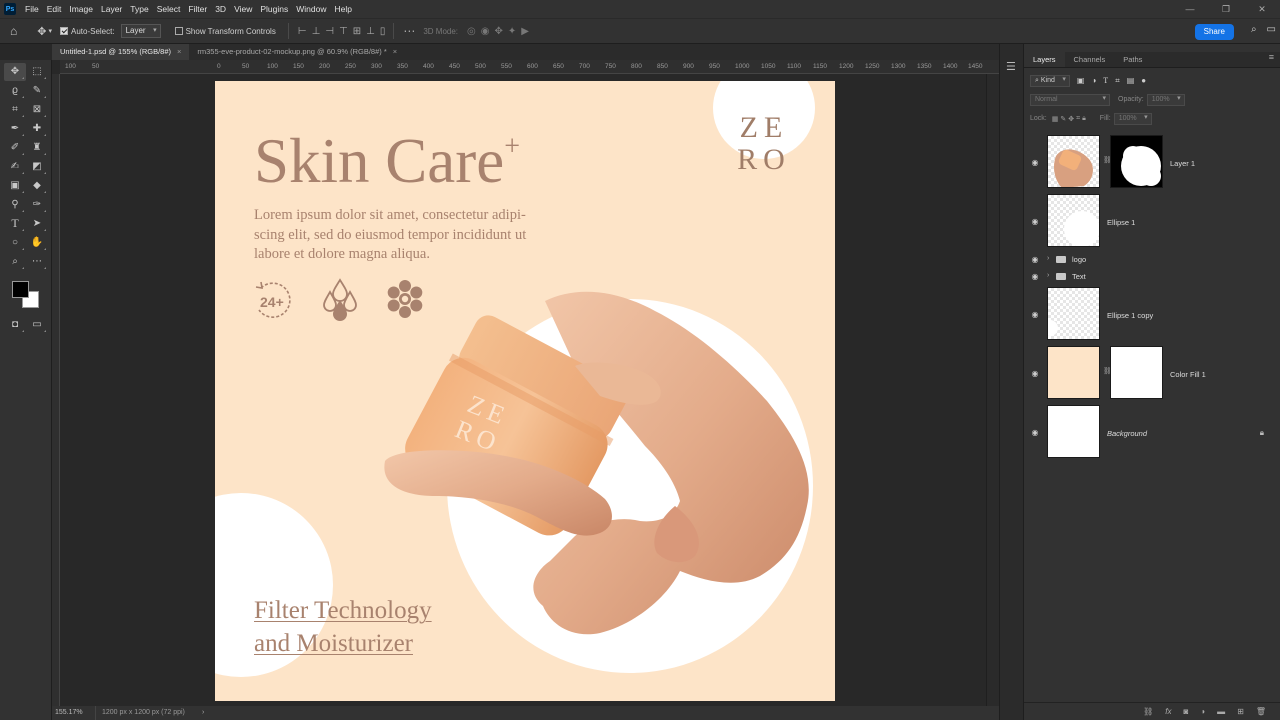 This screenshot has width=1280, height=720. I want to click on layer-row-background: ◉ Background 🔒︎, so click(1152, 432).